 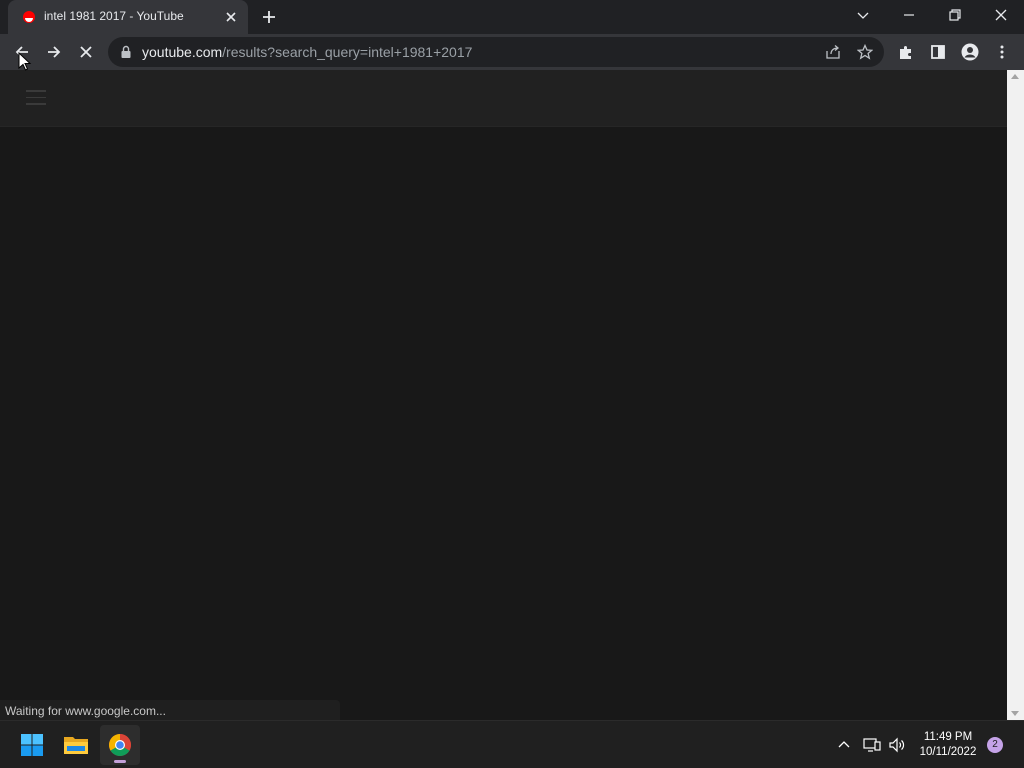 I want to click on scroll-up-icon, so click(x=1015, y=76).